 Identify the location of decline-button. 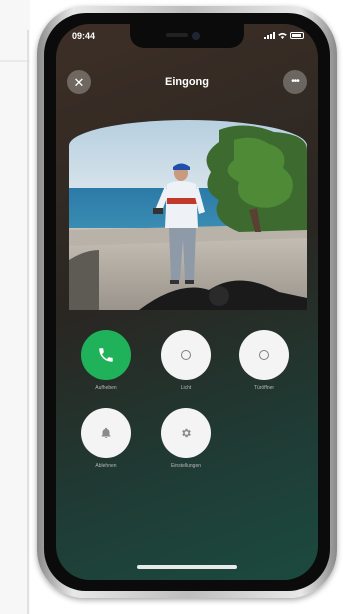
(106, 433).